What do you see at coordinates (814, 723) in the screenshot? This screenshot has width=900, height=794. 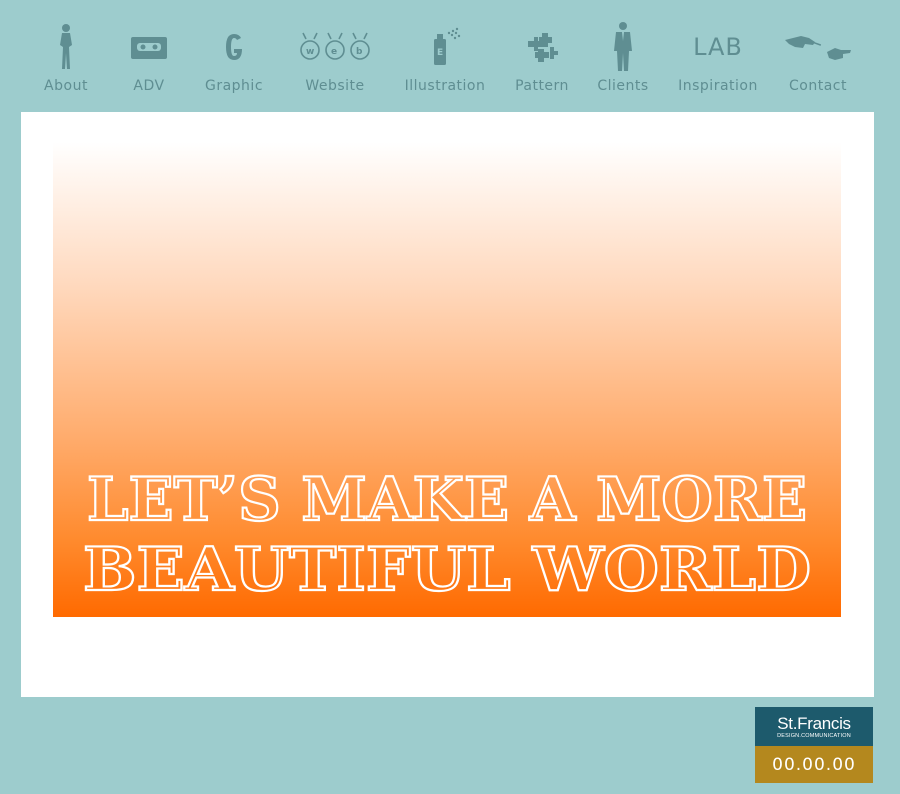 I see `badge-brand-name: St.Francis` at bounding box center [814, 723].